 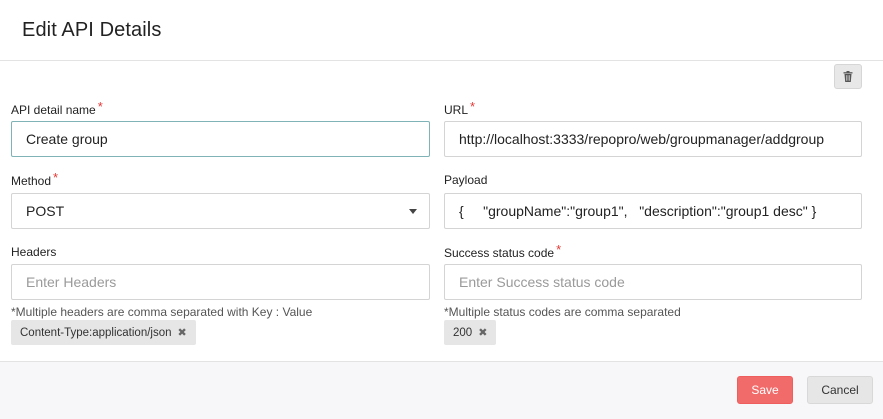 I want to click on headers-label-text: Headers, so click(x=34, y=252).